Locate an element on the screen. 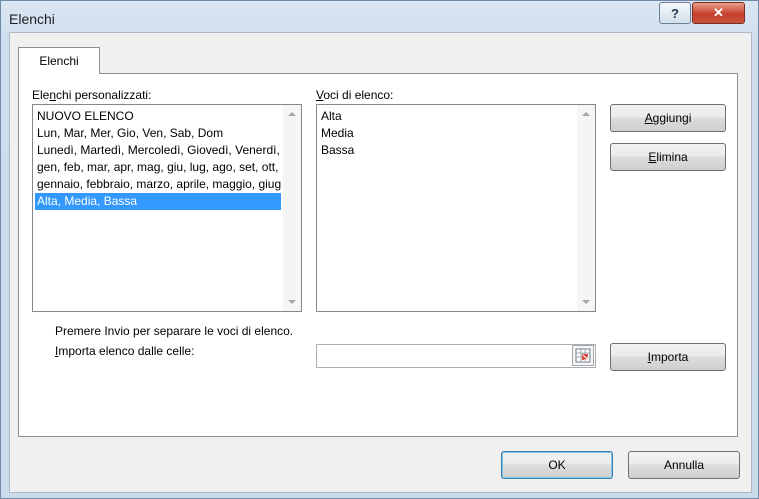  range-picker-button is located at coordinates (583, 355).